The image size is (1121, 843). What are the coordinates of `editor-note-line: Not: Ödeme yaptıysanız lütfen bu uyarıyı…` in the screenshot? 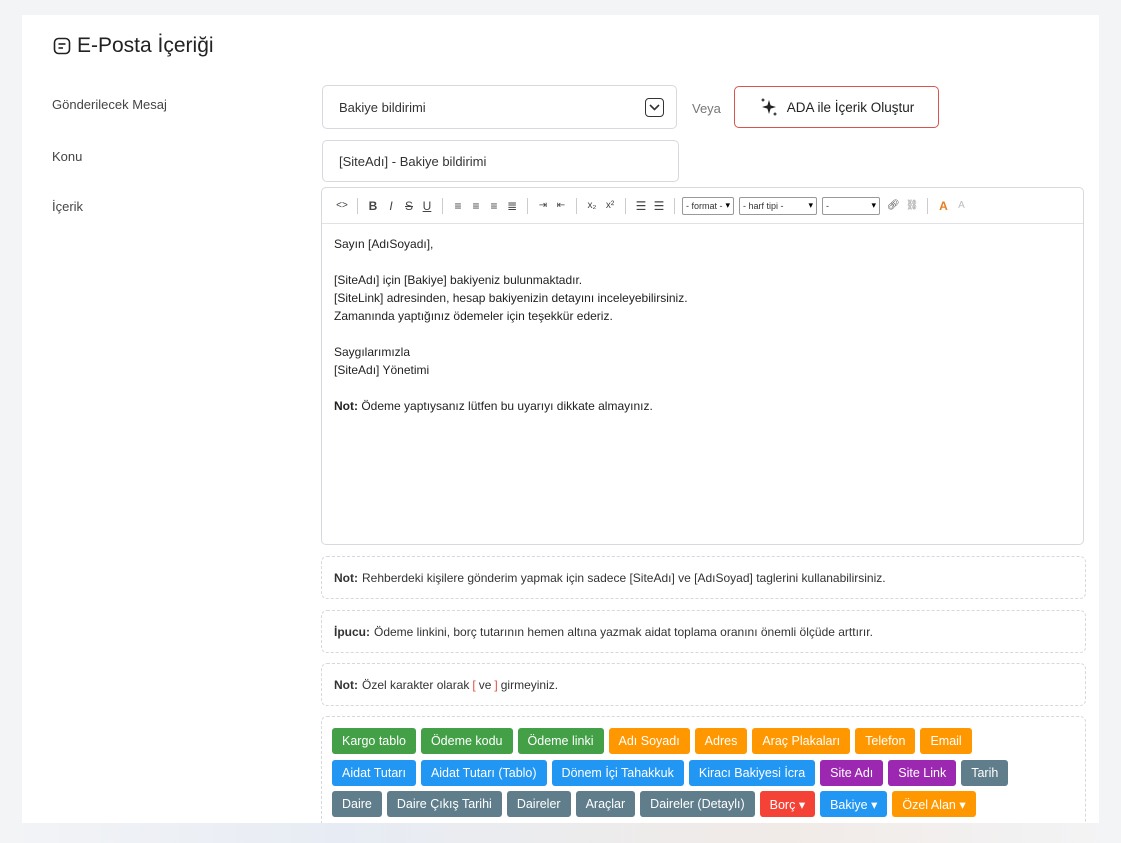 It's located at (702, 406).